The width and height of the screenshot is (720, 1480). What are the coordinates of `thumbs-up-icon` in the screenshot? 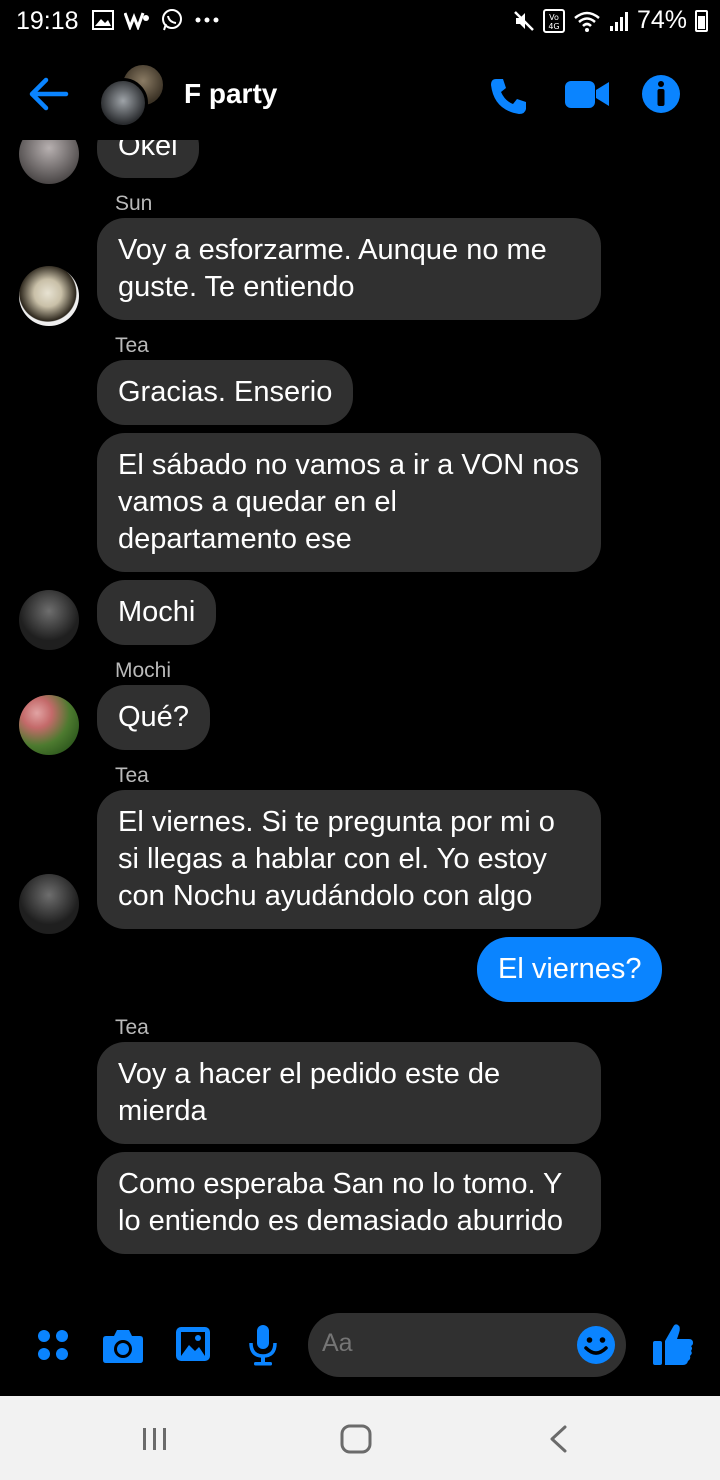 It's located at (673, 1344).